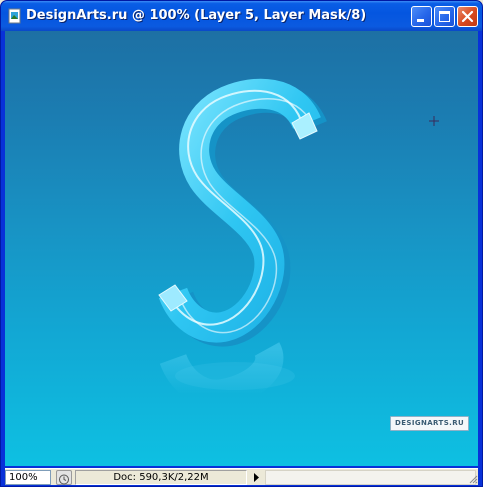 This screenshot has height=487, width=483. I want to click on status-bar: 100% Doc: 590,3K/2,22M, so click(241, 477).